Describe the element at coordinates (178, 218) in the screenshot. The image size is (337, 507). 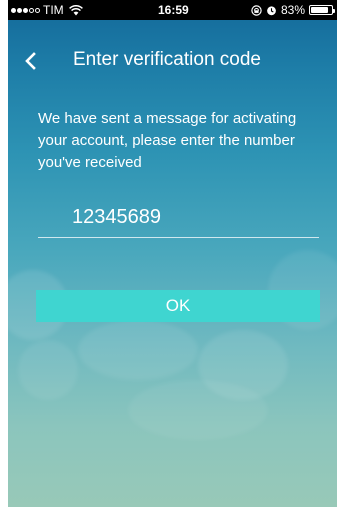
I see `verification-code-input` at that location.